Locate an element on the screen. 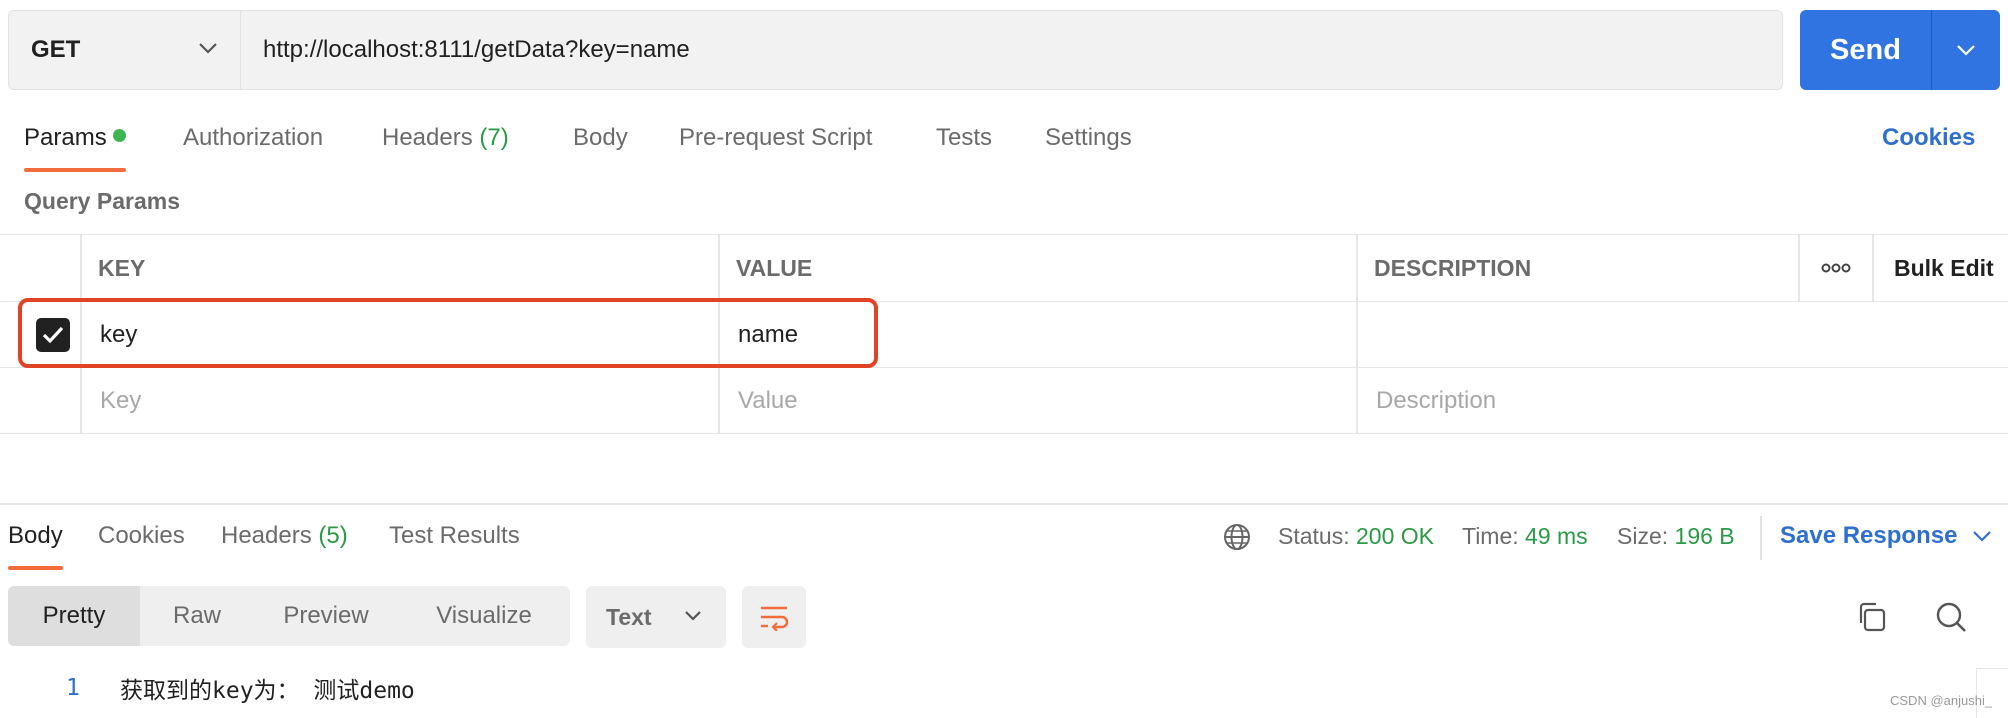 This screenshot has height=718, width=2008. headers-count: (7) is located at coordinates (494, 137).